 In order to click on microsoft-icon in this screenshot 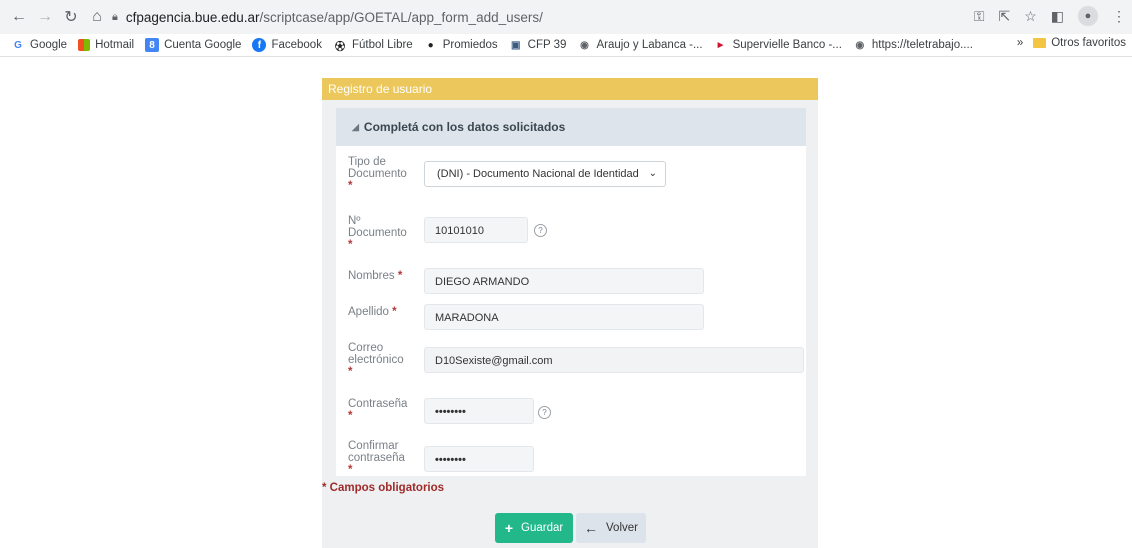, I will do `click(84, 45)`.